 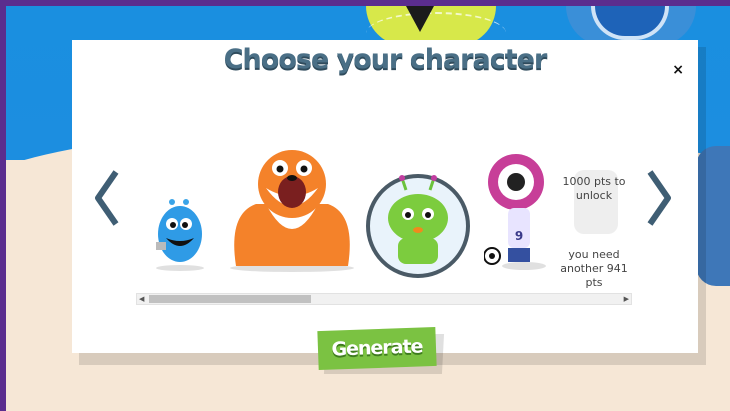 I want to click on close-icon: ×, so click(x=678, y=70).